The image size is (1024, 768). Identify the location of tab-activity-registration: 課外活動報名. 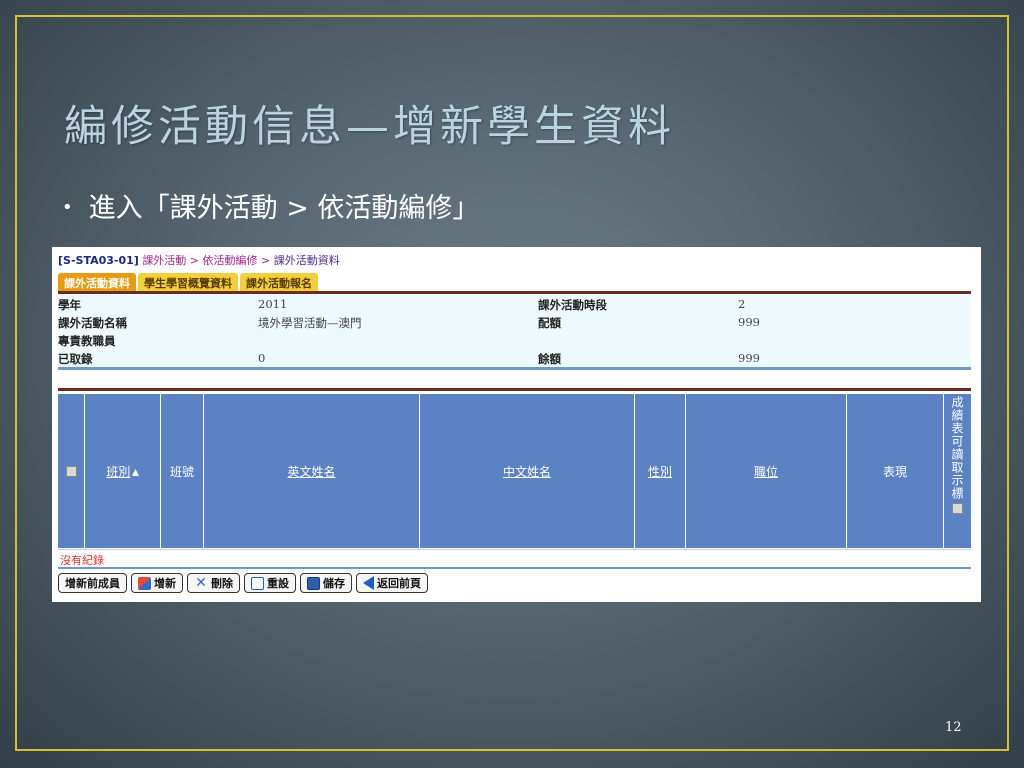
(279, 282).